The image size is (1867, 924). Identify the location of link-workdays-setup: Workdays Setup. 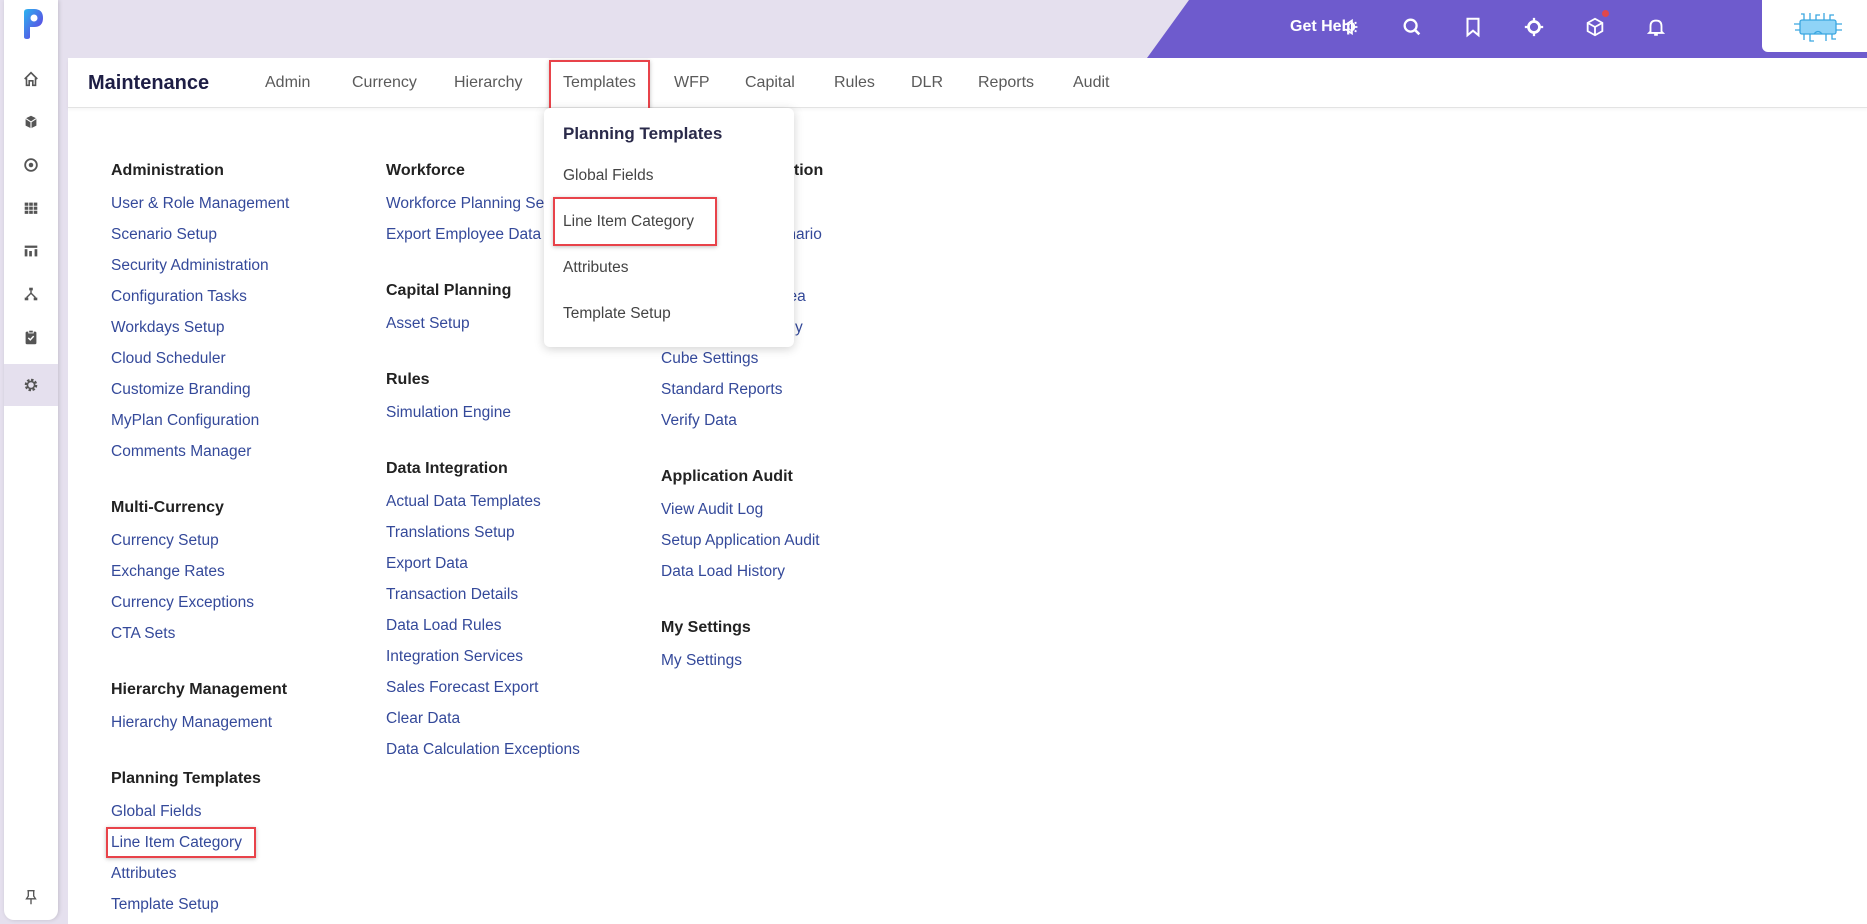
(200, 327).